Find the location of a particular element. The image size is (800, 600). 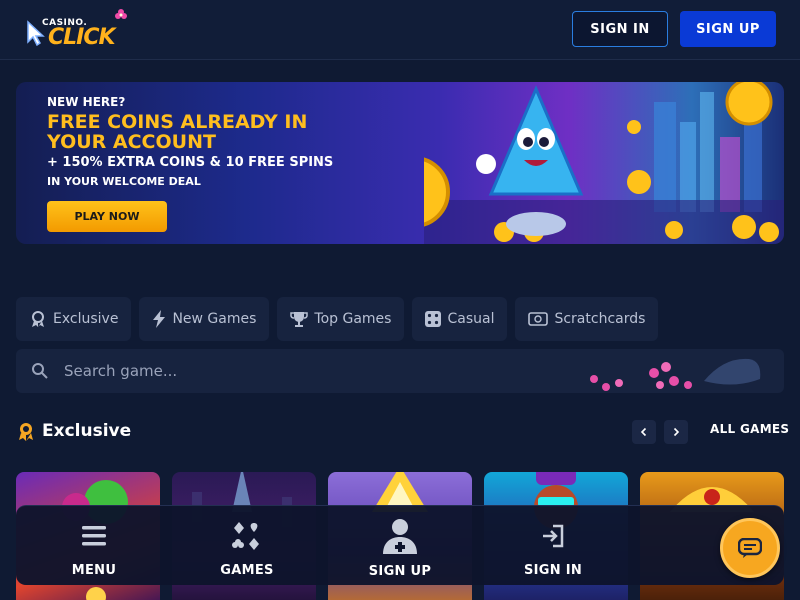

sign-in-button: SIGN IN is located at coordinates (620, 29).